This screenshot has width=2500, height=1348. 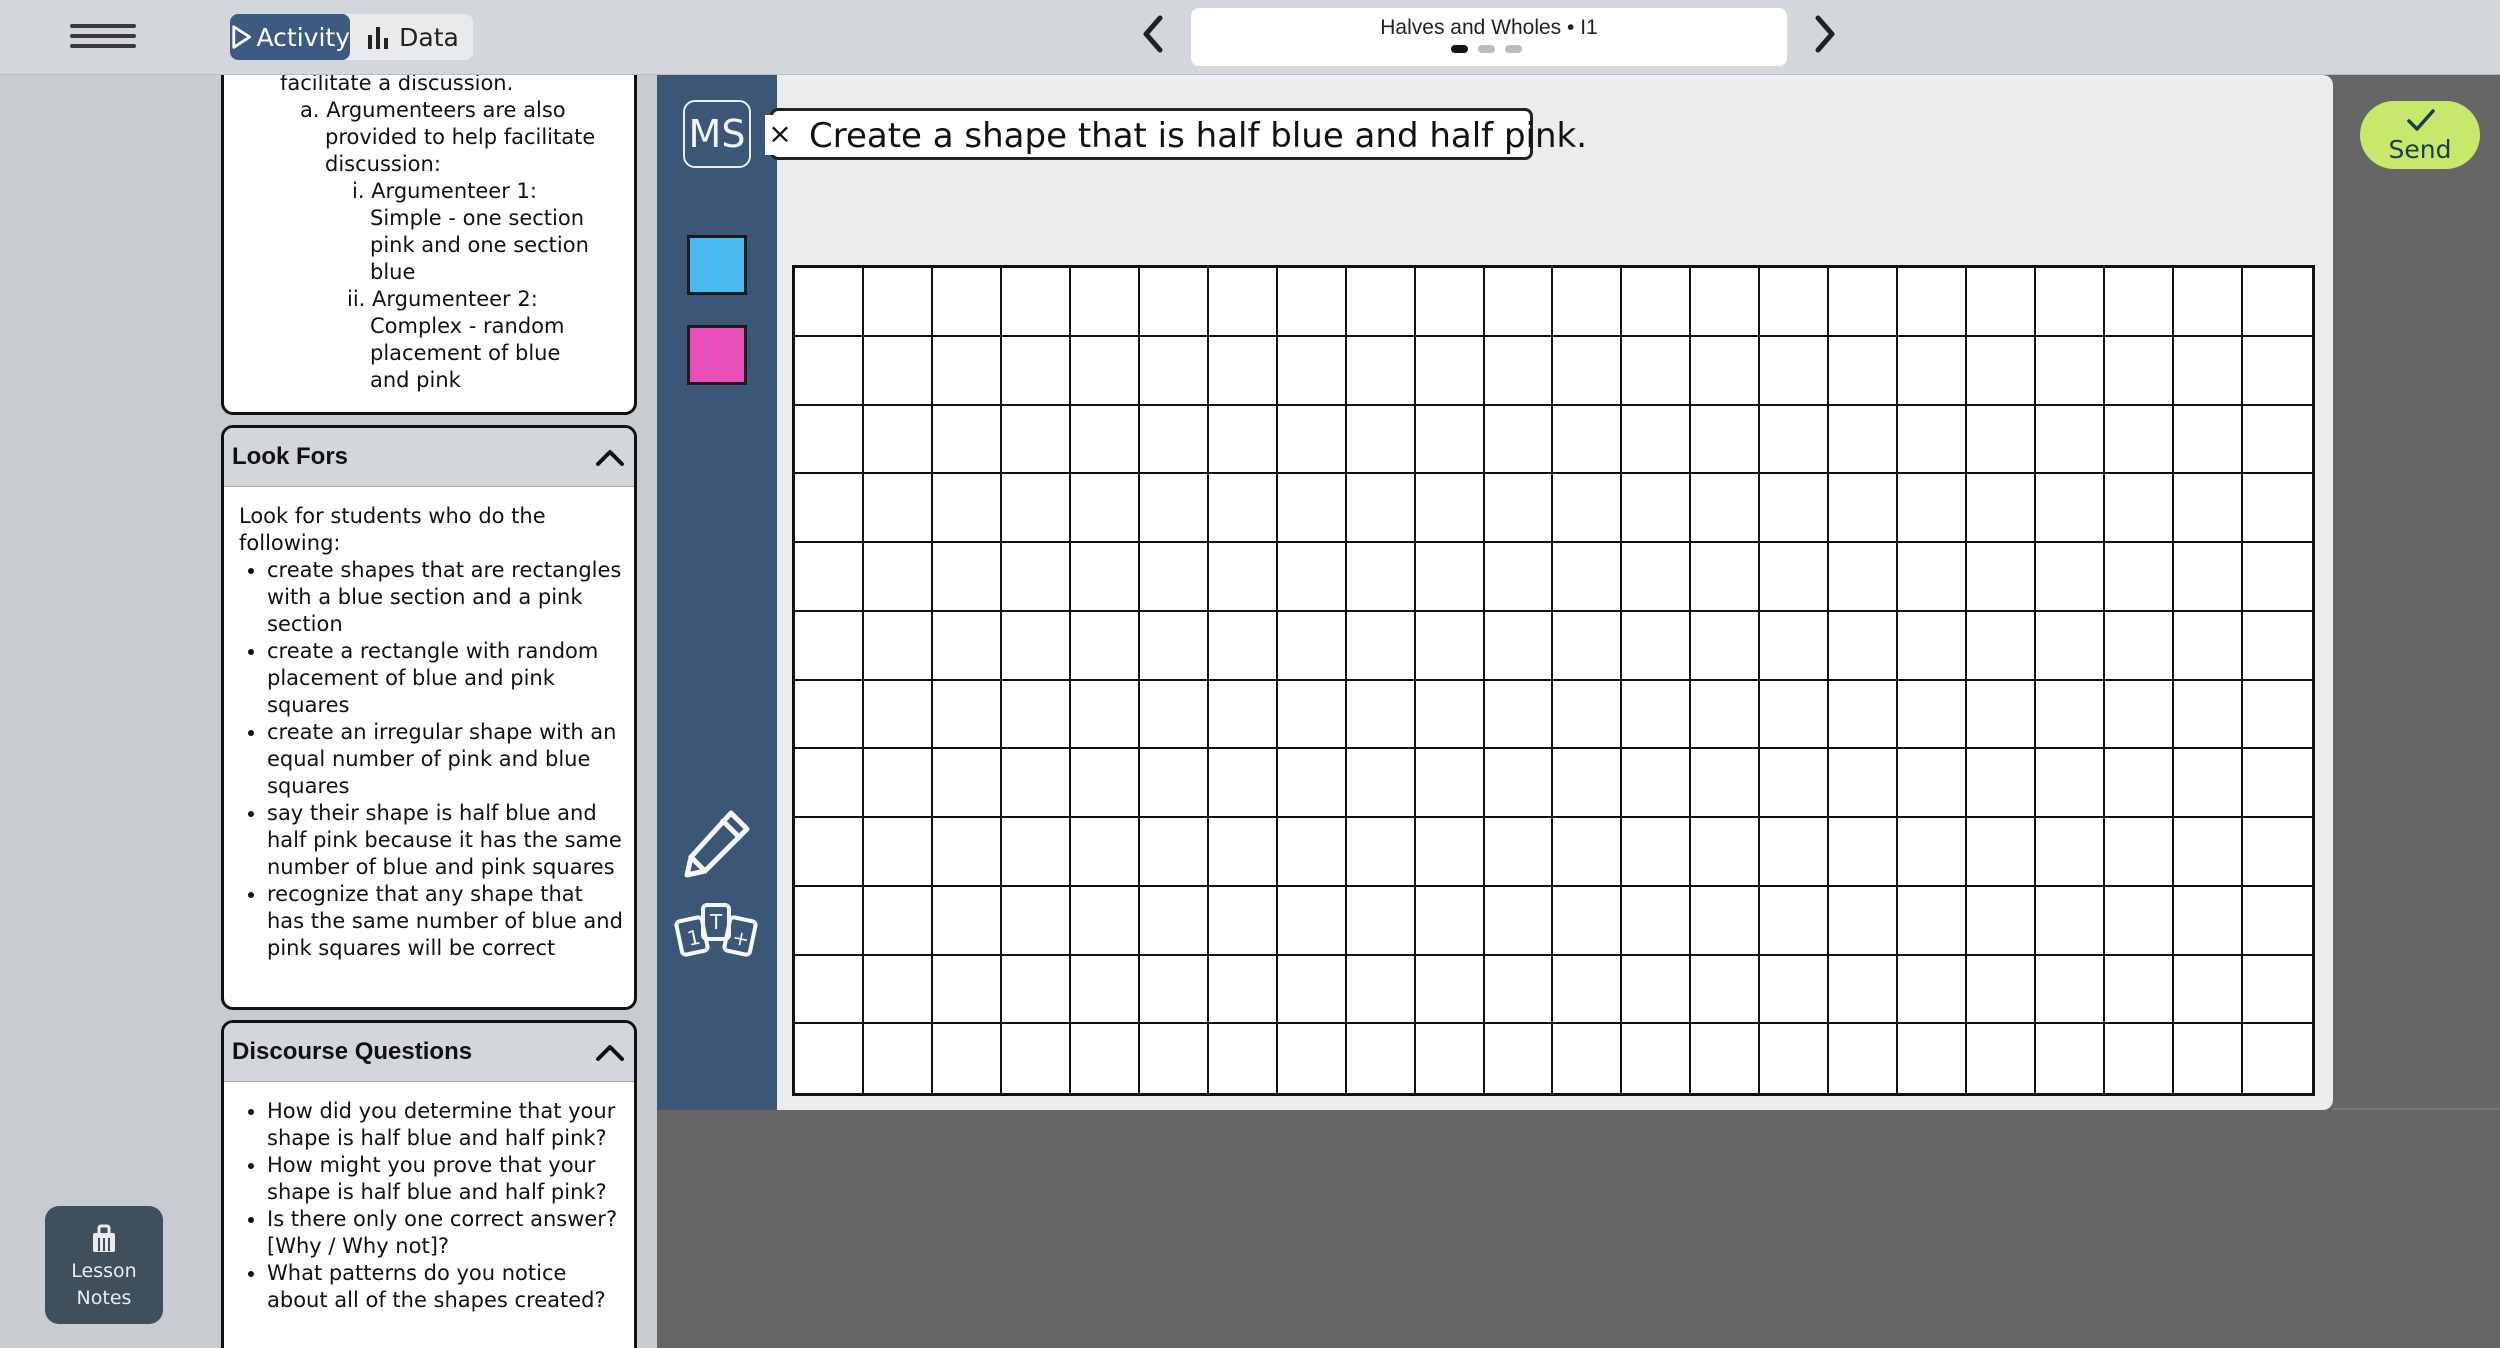 I want to click on close-icon: ×, so click(x=780, y=135).